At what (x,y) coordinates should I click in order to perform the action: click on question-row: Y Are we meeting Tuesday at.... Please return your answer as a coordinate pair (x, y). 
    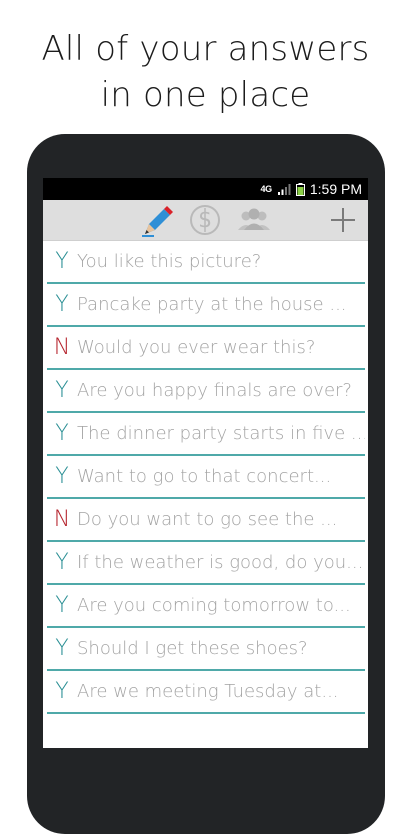
    Looking at the image, I should click on (206, 692).